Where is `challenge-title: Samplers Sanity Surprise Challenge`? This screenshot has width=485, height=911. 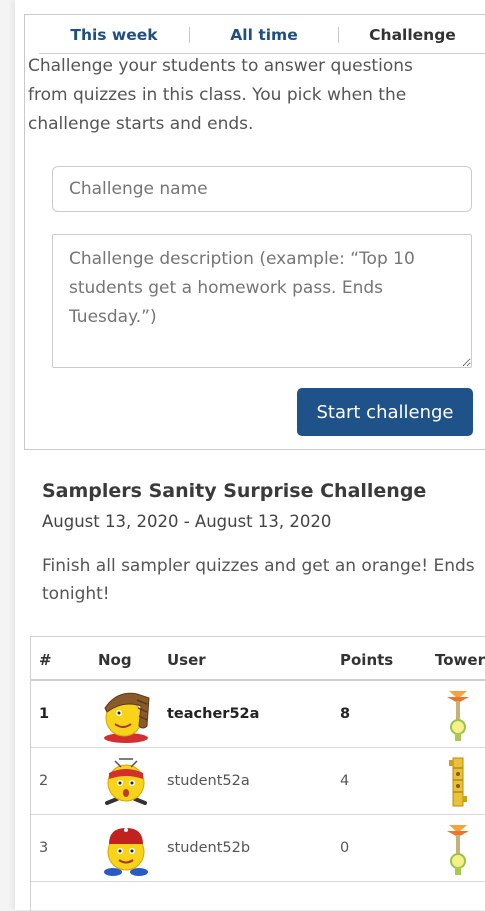
challenge-title: Samplers Sanity Surprise Challenge is located at coordinates (234, 491).